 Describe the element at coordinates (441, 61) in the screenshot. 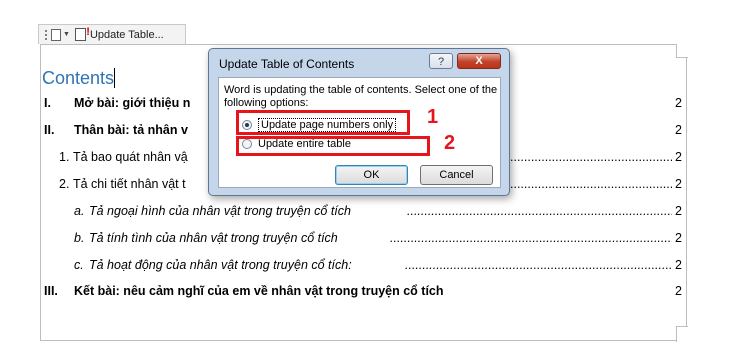

I see `help-button: ?` at that location.